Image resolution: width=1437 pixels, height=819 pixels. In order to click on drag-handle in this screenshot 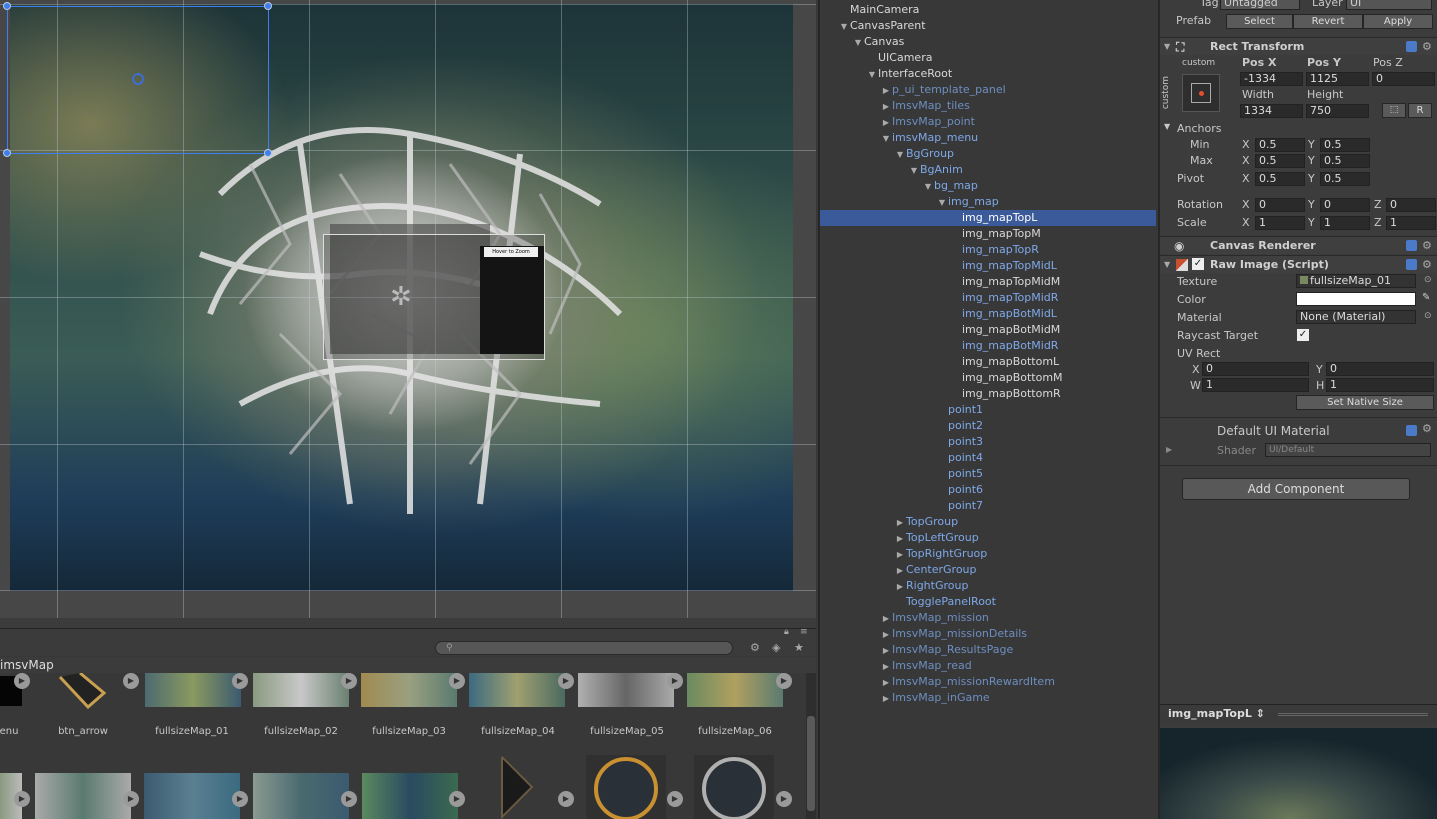, I will do `click(1353, 714)`.